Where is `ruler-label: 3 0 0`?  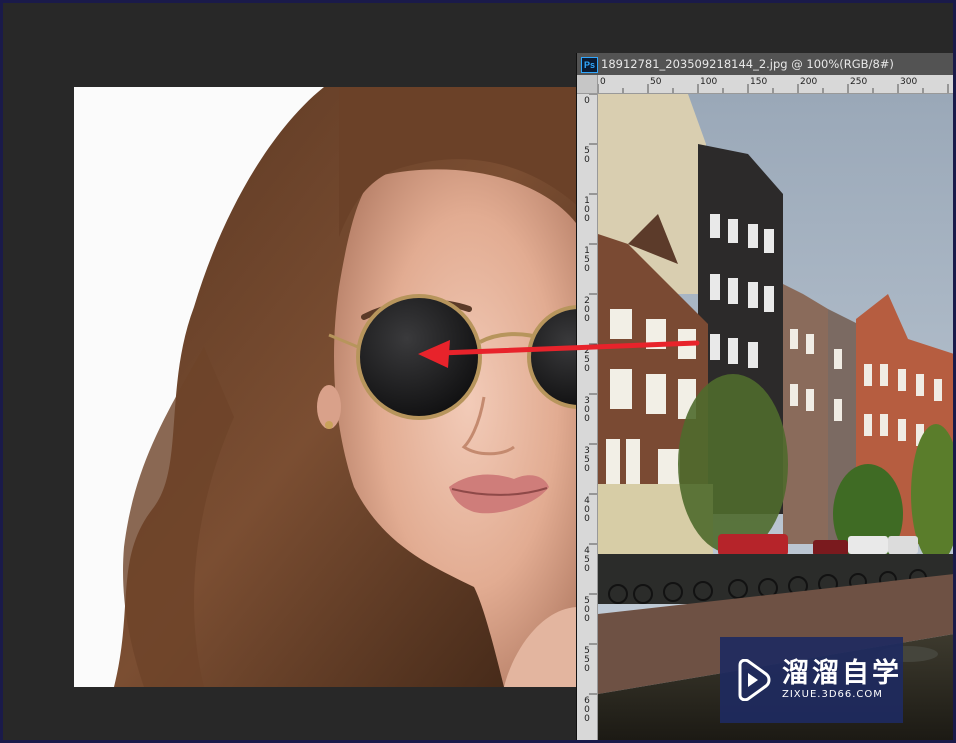 ruler-label: 3 0 0 is located at coordinates (587, 410).